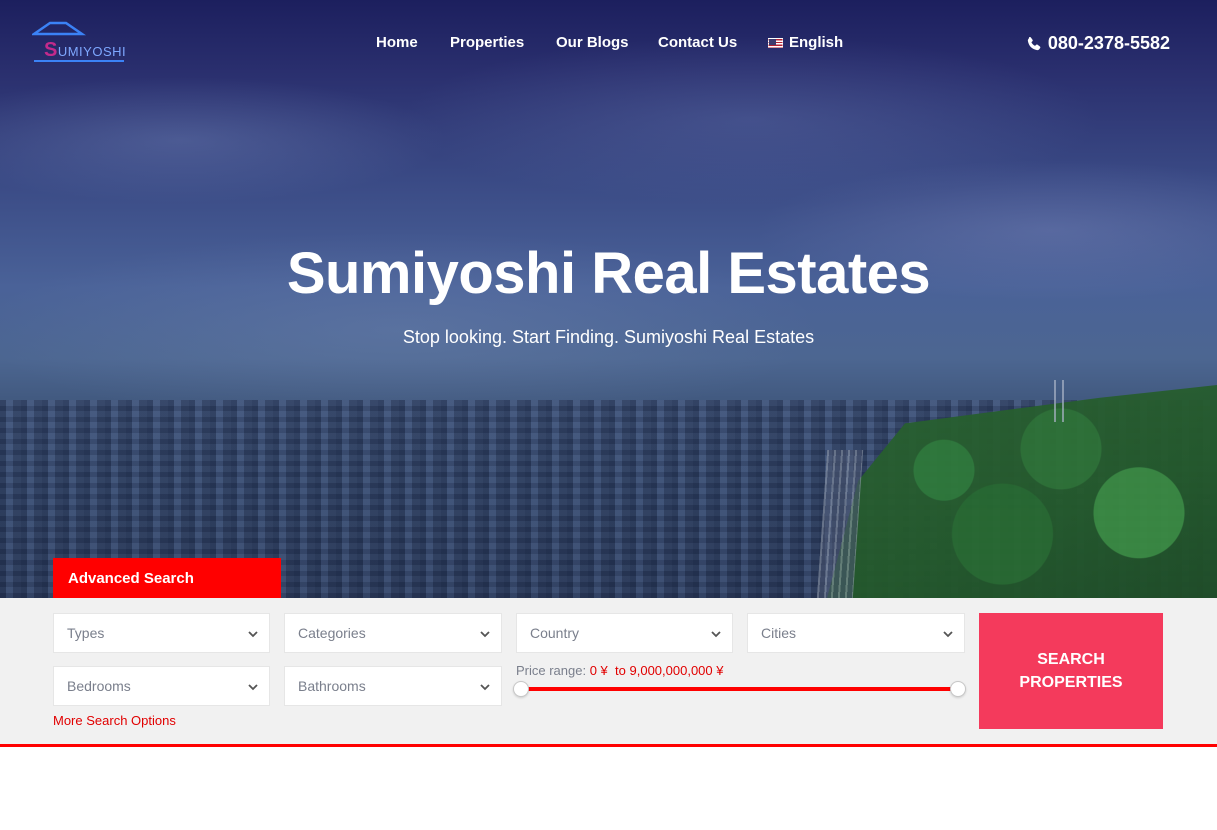  What do you see at coordinates (816, 42) in the screenshot?
I see `language-label: English` at bounding box center [816, 42].